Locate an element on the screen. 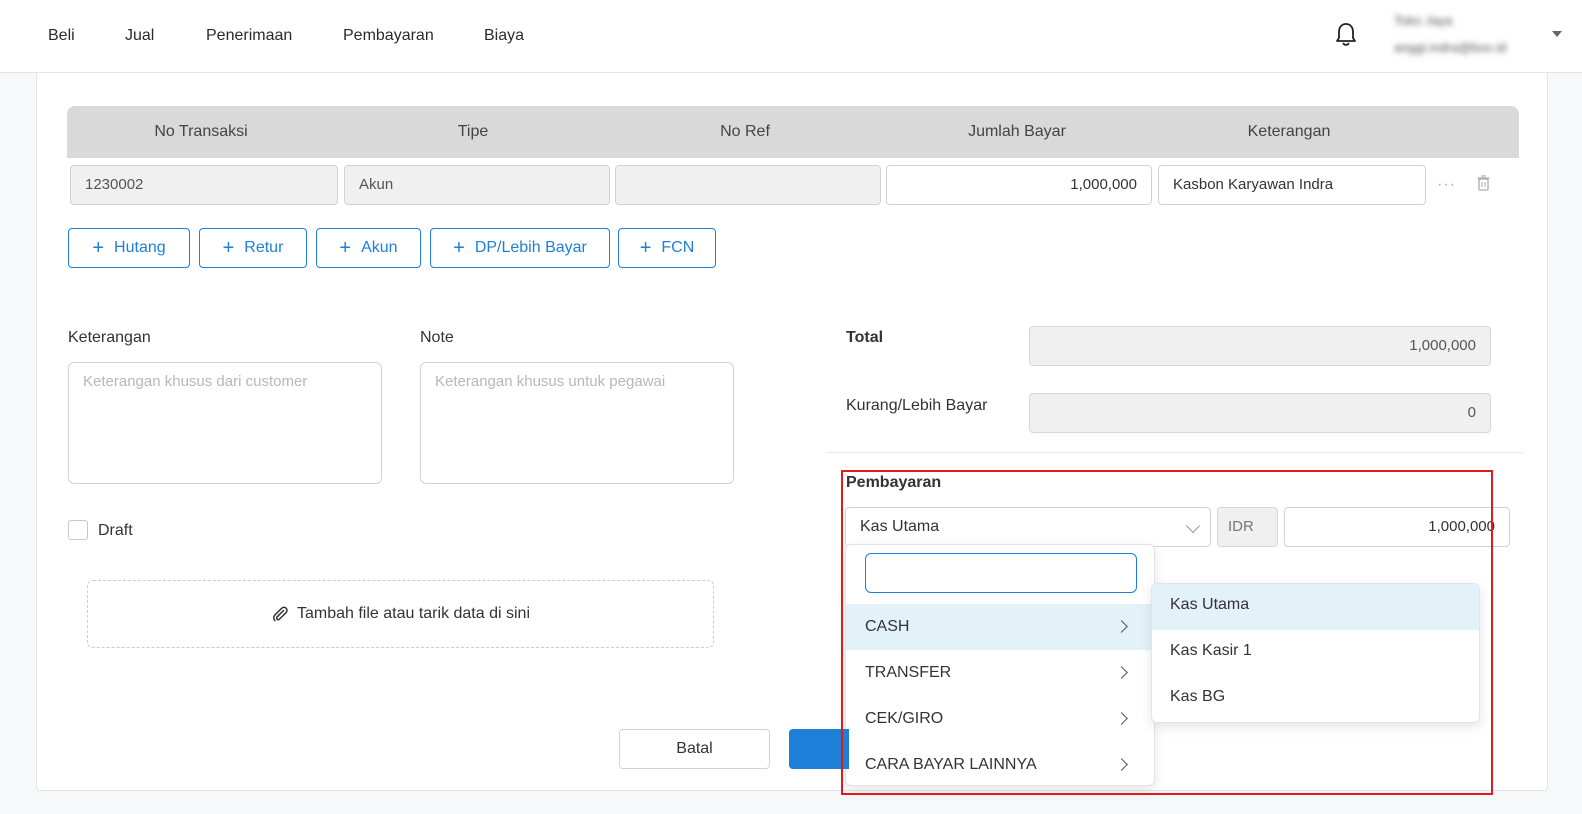 The height and width of the screenshot is (814, 1582). add-hutang-label: Hutang is located at coordinates (140, 247).